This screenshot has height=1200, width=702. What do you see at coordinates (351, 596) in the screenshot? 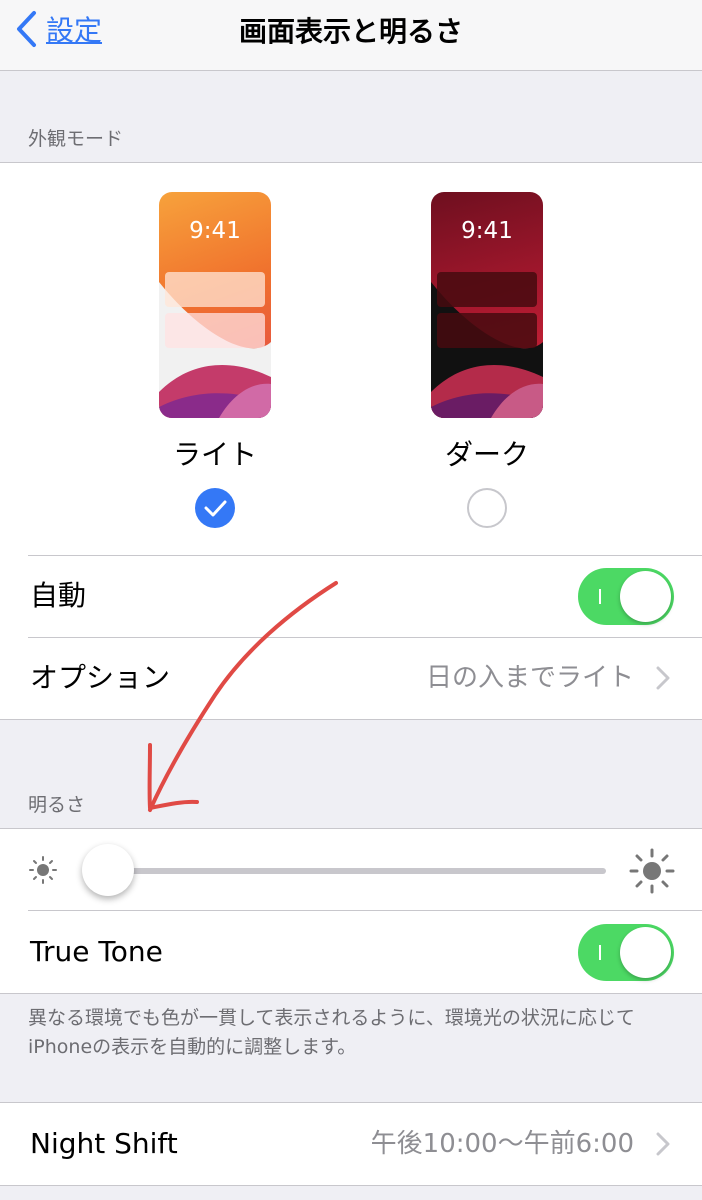
I see `auto-row: 自動` at bounding box center [351, 596].